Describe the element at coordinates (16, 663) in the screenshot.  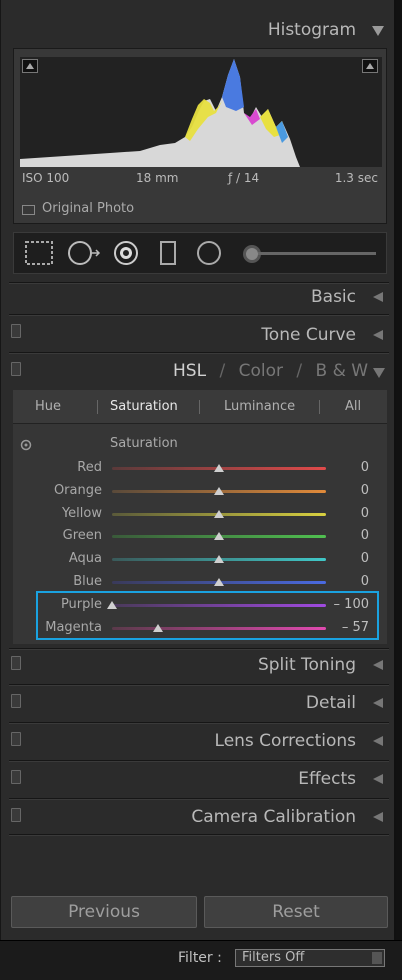
I see `split-toning-switch` at that location.